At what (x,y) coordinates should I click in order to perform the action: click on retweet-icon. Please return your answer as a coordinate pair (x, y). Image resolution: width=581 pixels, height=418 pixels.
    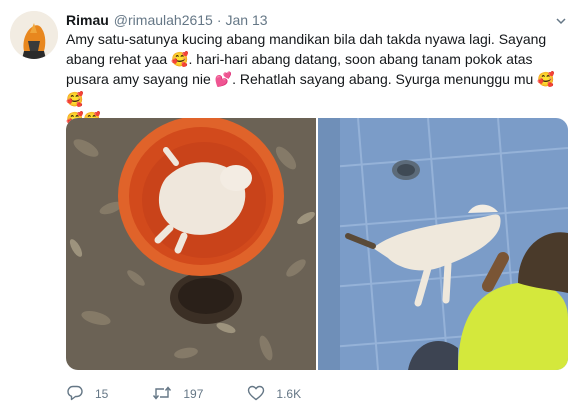
    Looking at the image, I should click on (167, 394).